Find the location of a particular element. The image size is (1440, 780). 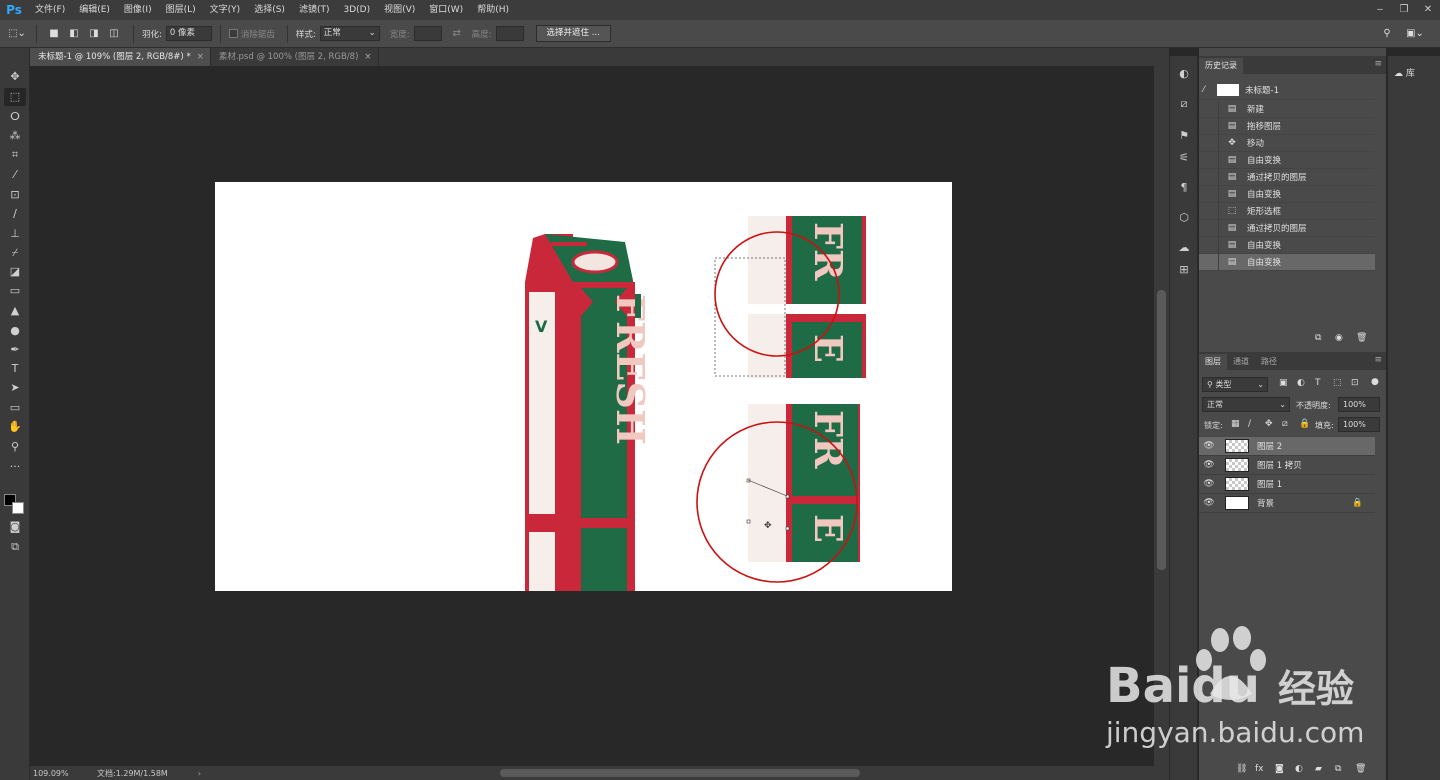

antialias-checkbox is located at coordinates (233, 33).